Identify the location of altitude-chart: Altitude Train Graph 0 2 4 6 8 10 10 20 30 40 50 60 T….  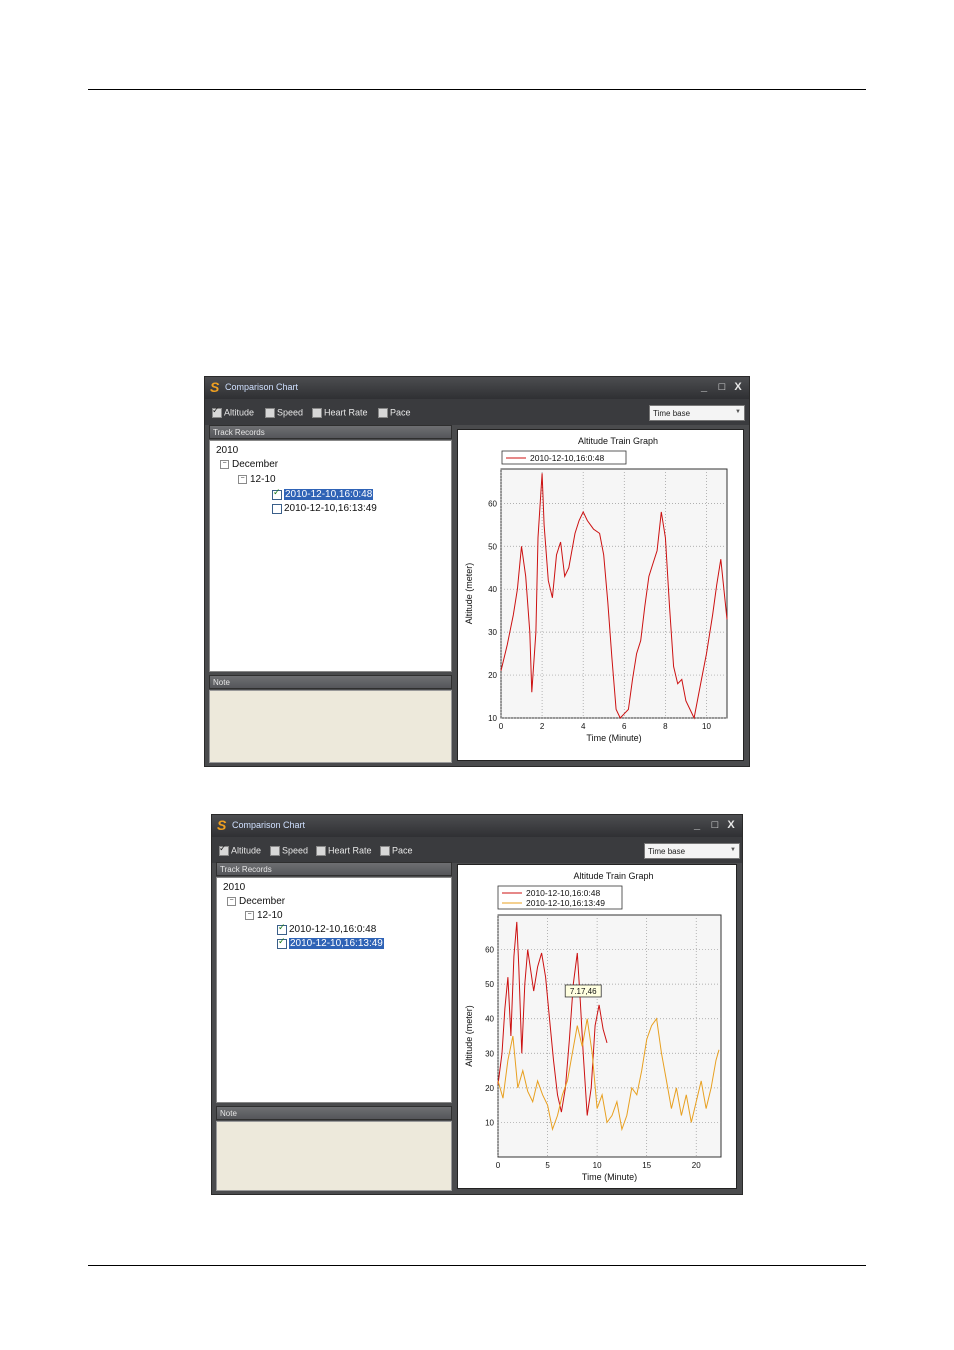
(596, 589).